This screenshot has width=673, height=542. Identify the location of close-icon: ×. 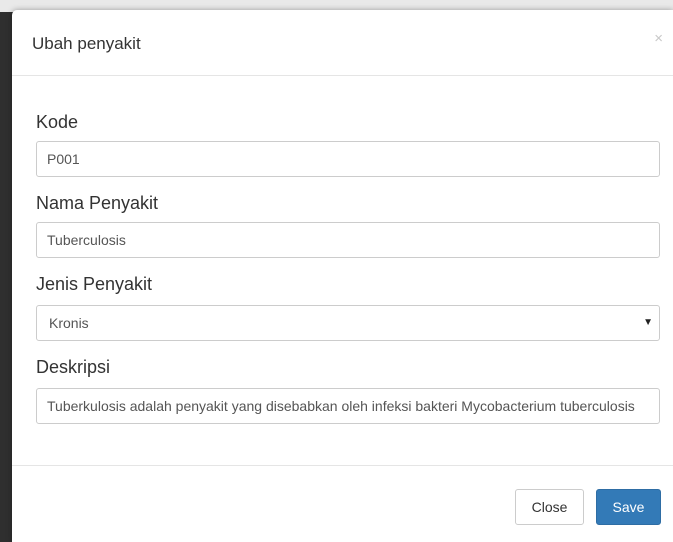
(658, 38).